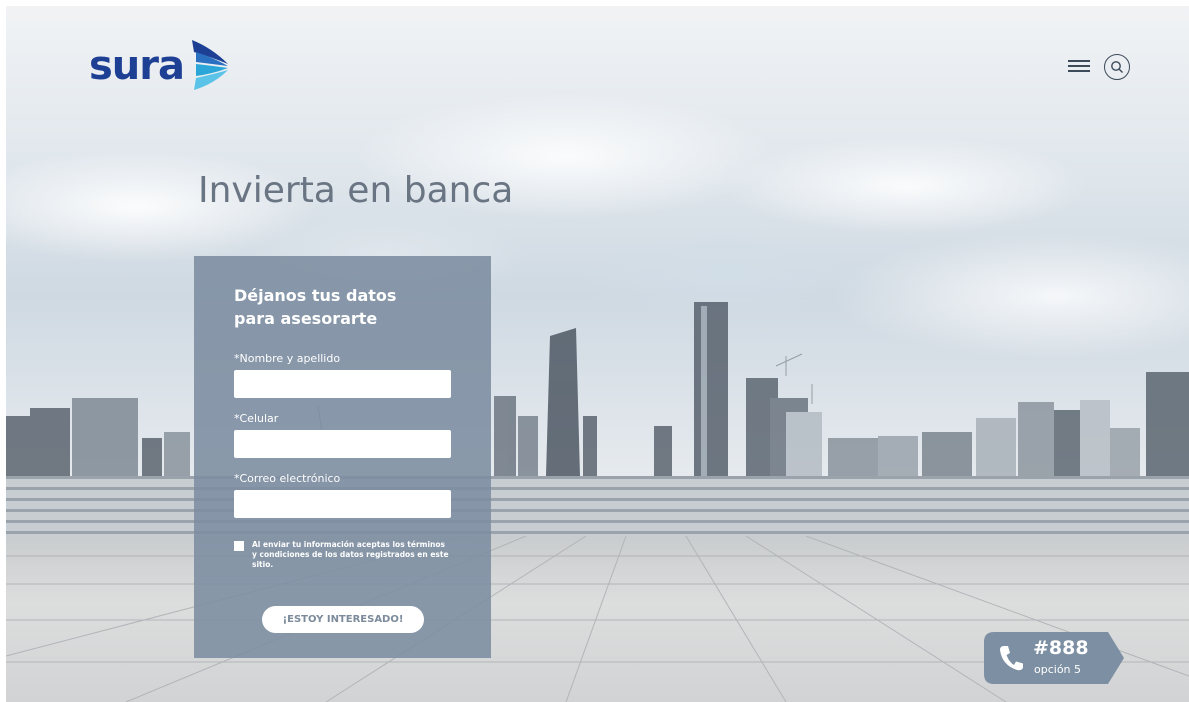 Image resolution: width=1189 pixels, height=702 pixels. I want to click on search-glyph, so click(1117, 67).